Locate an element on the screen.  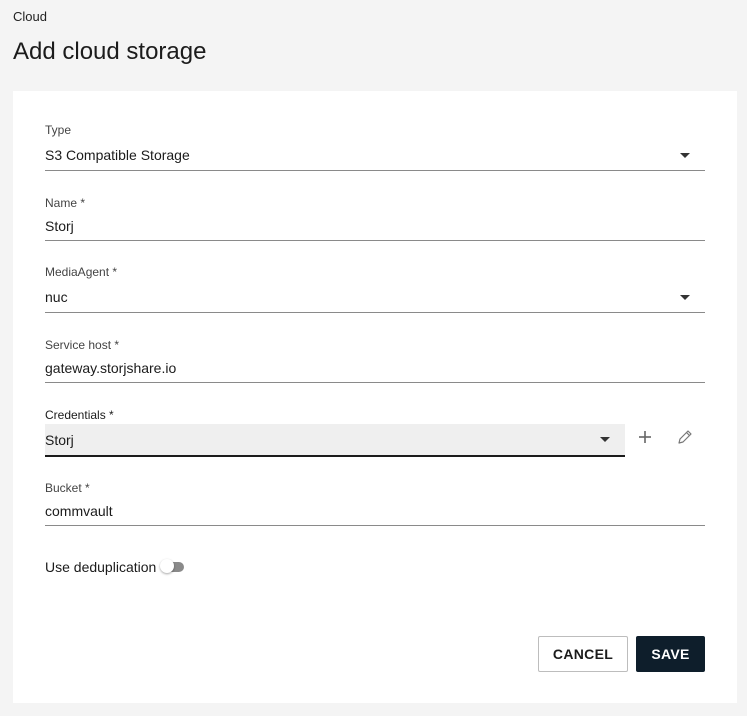
name-field: Name * Storj is located at coordinates (375, 219).